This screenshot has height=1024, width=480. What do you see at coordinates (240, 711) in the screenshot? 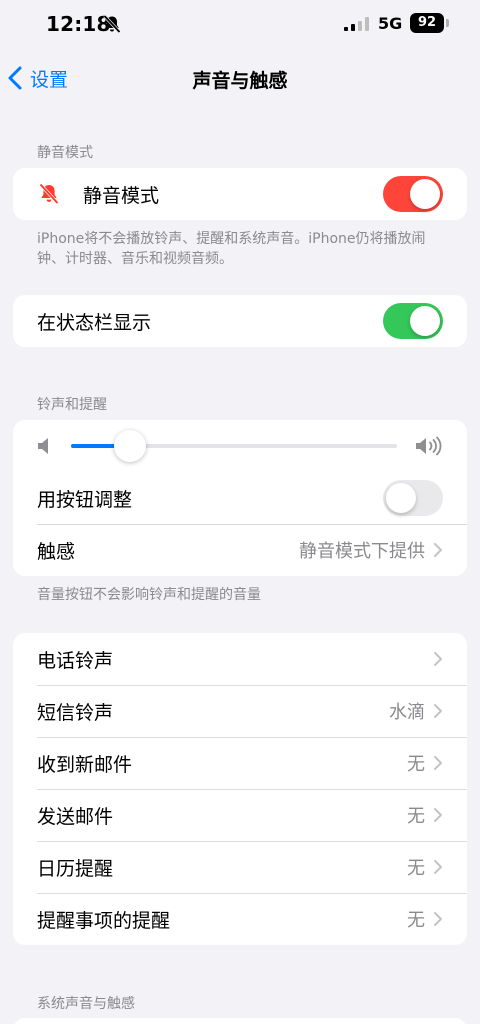
I see `row-text-tone: 短信铃声 水滴` at bounding box center [240, 711].